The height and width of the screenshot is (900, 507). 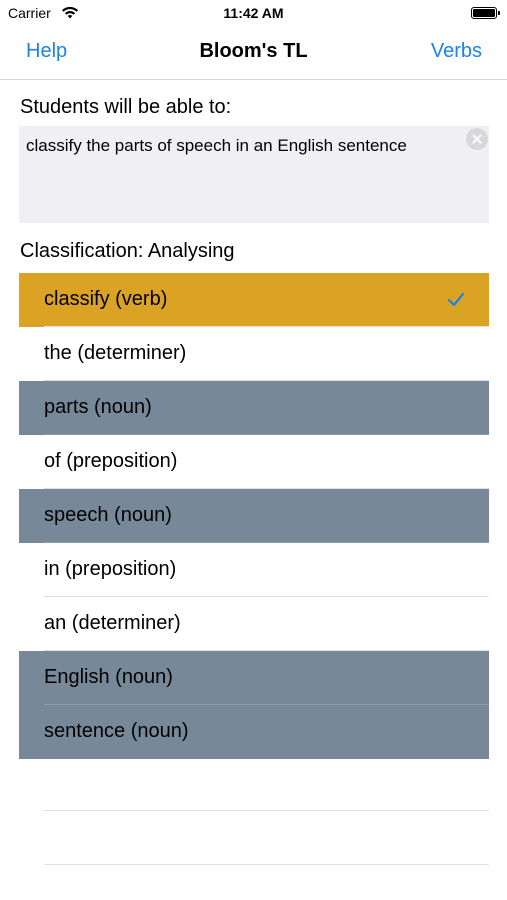 I want to click on navigation-bar: Help Bloom's TL Verbs, so click(x=253, y=54).